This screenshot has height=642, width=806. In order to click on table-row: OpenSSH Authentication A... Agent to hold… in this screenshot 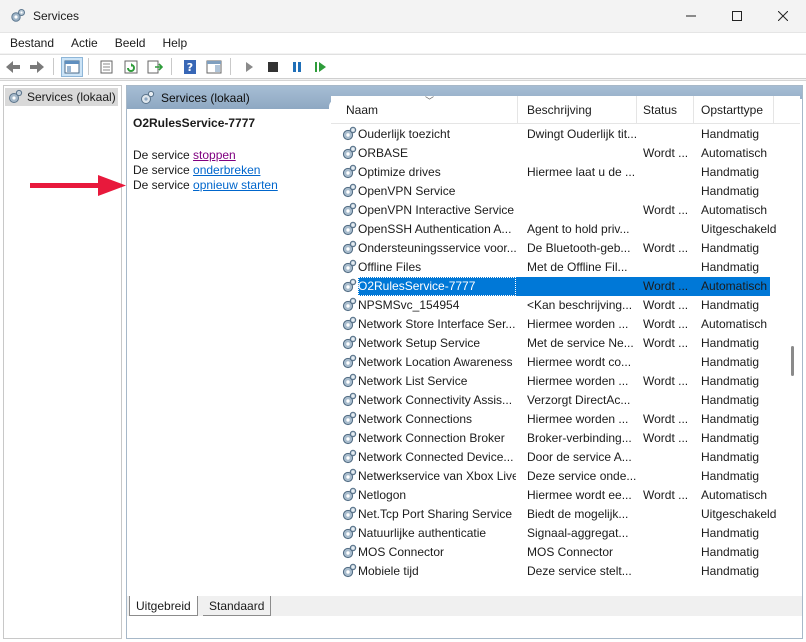, I will do `click(565, 229)`.